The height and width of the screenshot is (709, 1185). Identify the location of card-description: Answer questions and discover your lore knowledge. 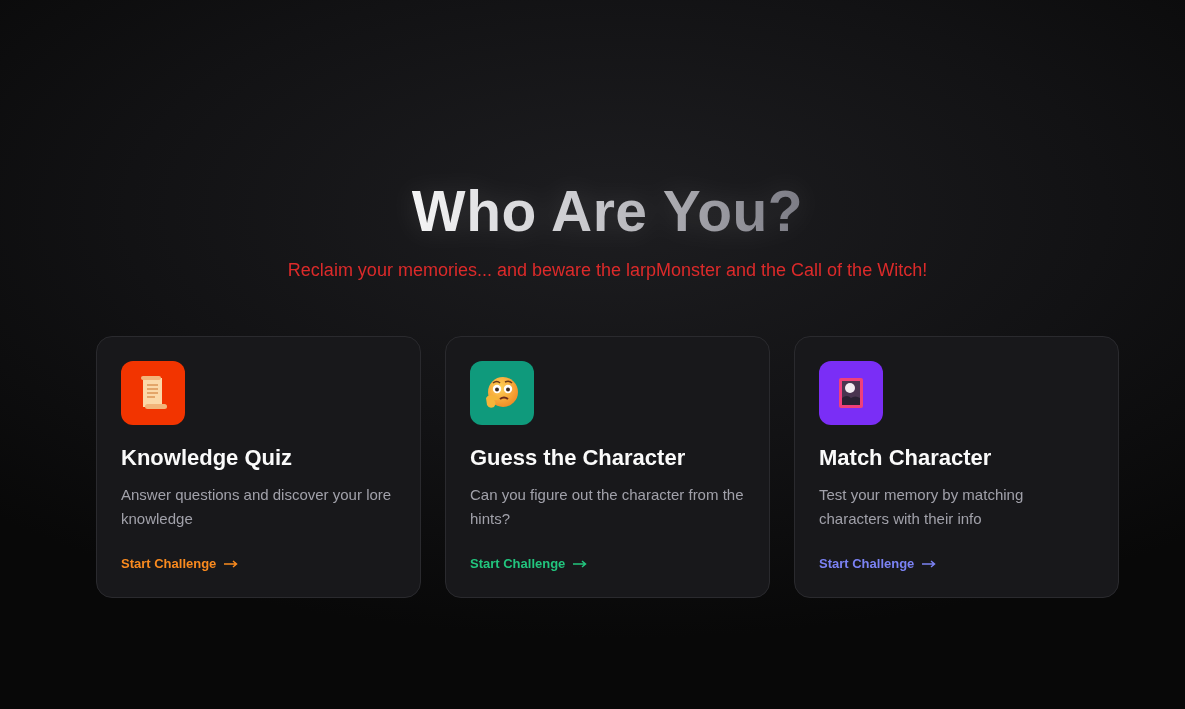
(257, 507).